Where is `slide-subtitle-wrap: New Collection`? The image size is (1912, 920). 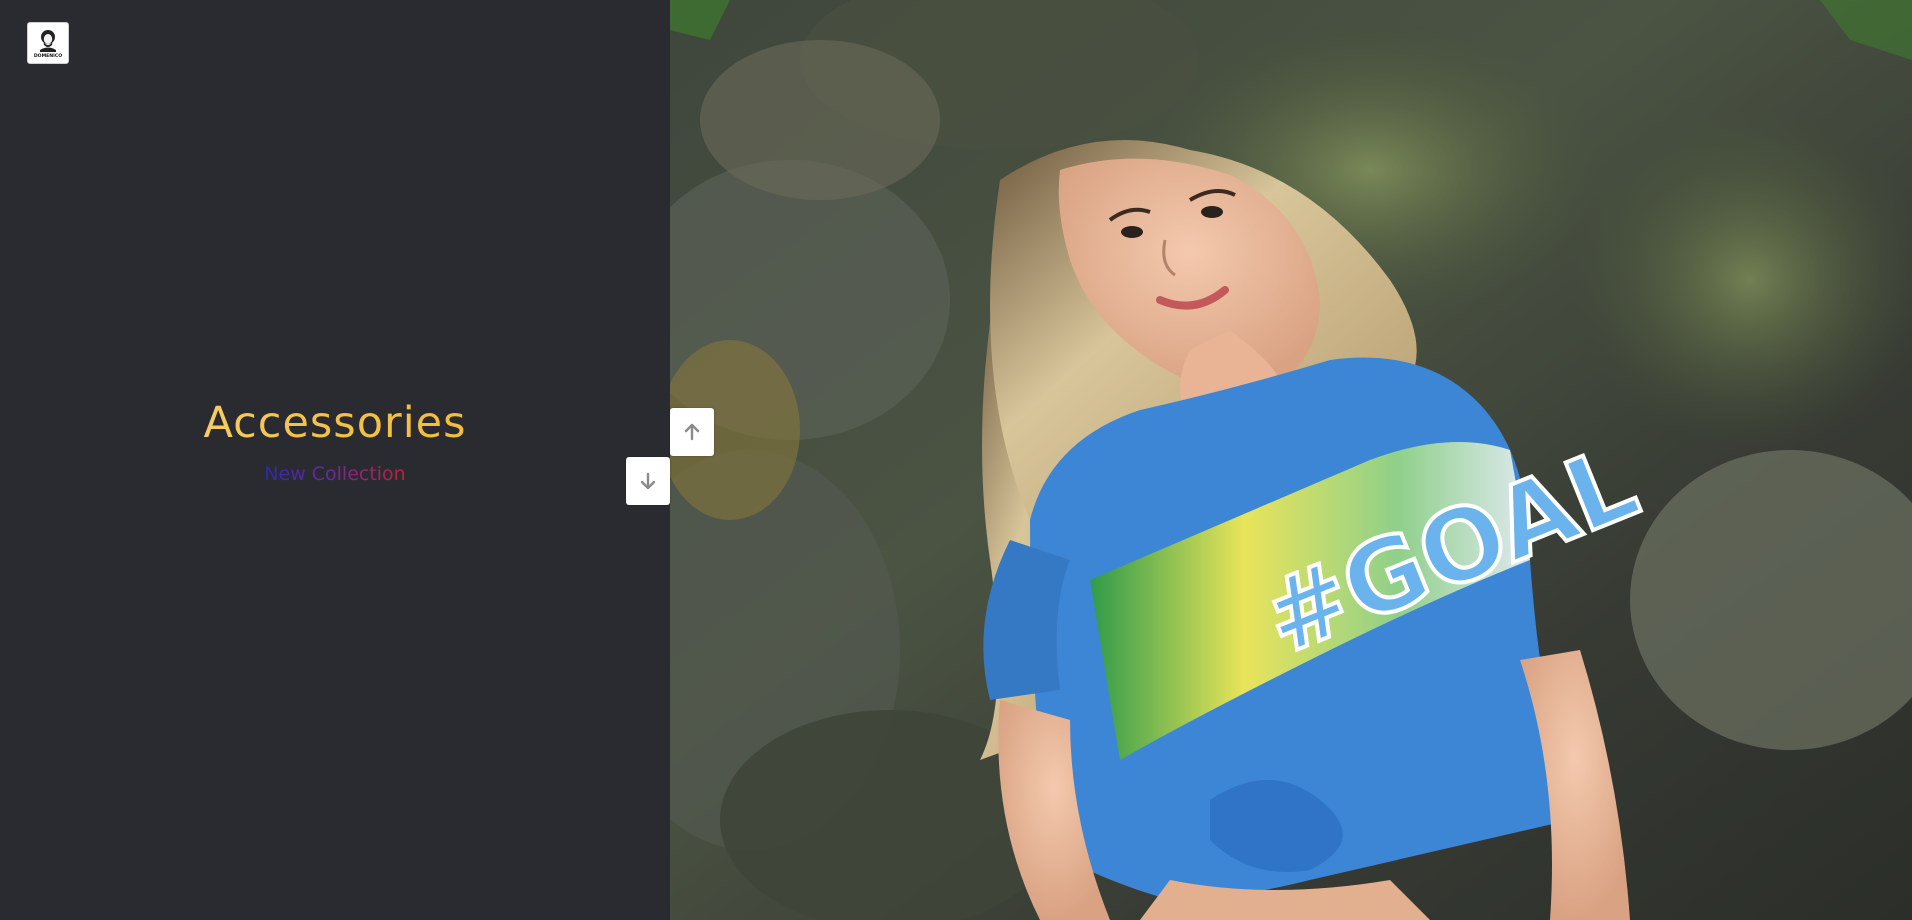
slide-subtitle-wrap: New Collection is located at coordinates (335, 474).